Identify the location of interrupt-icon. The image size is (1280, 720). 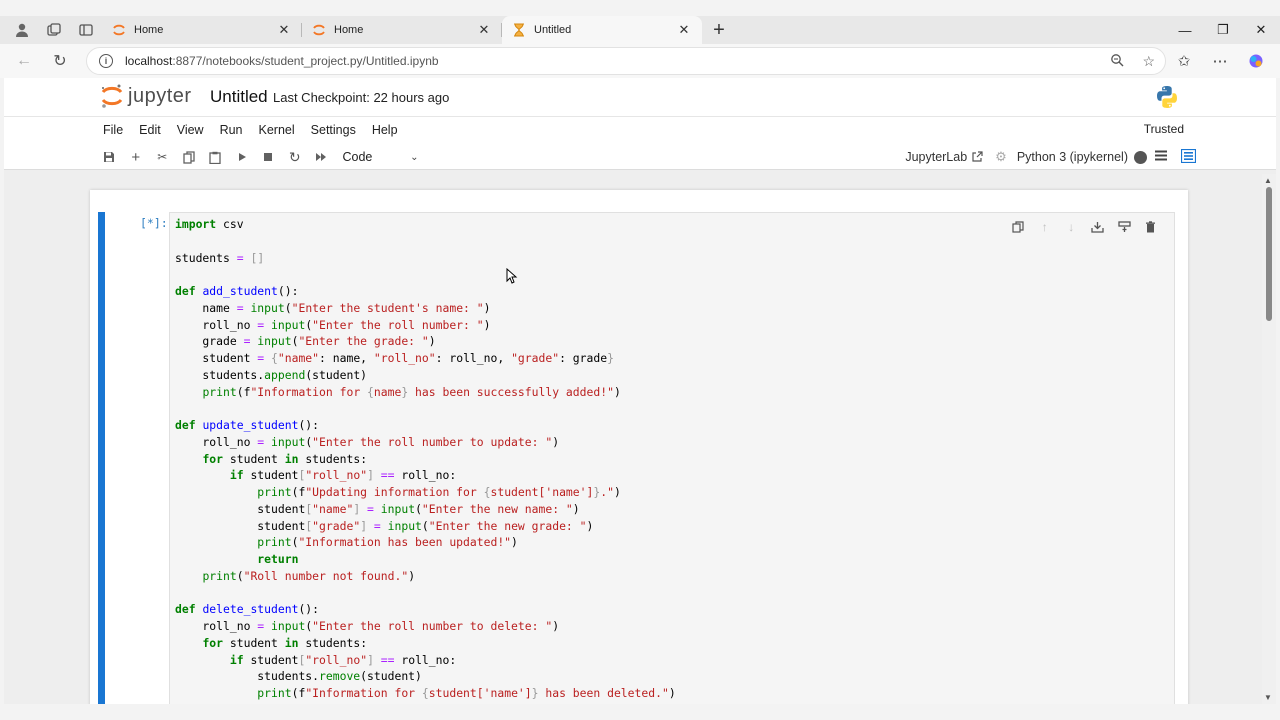
(268, 157).